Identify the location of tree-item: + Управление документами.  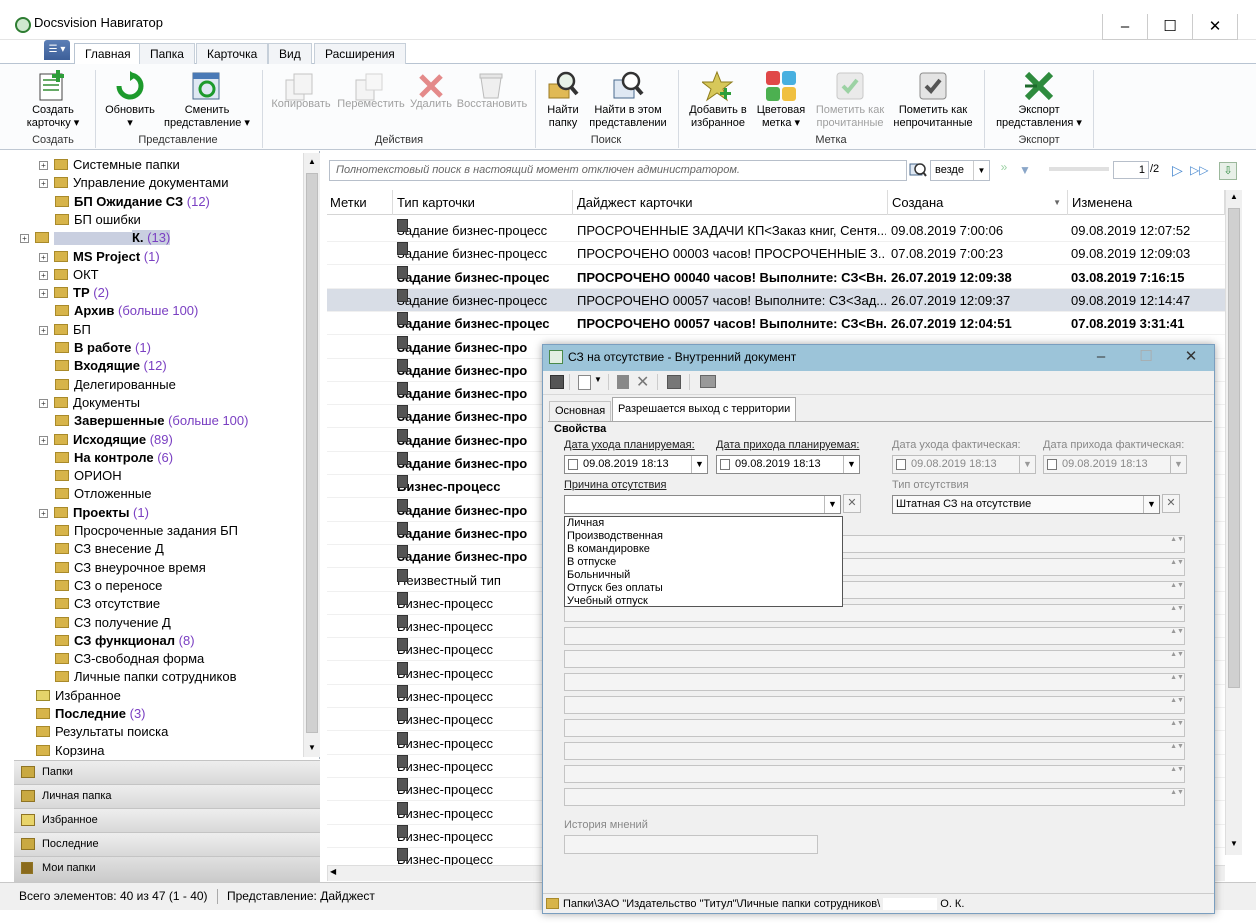
(133, 183).